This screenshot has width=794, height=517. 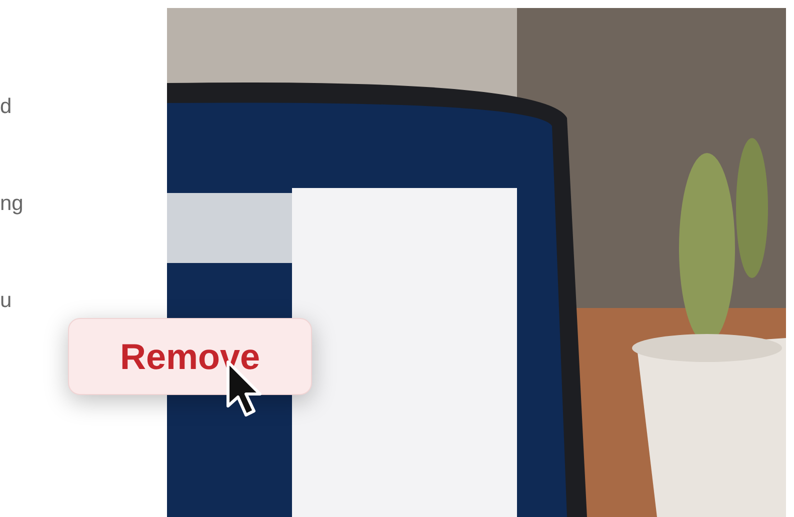 What do you see at coordinates (190, 356) in the screenshot?
I see `remove-button: Remove` at bounding box center [190, 356].